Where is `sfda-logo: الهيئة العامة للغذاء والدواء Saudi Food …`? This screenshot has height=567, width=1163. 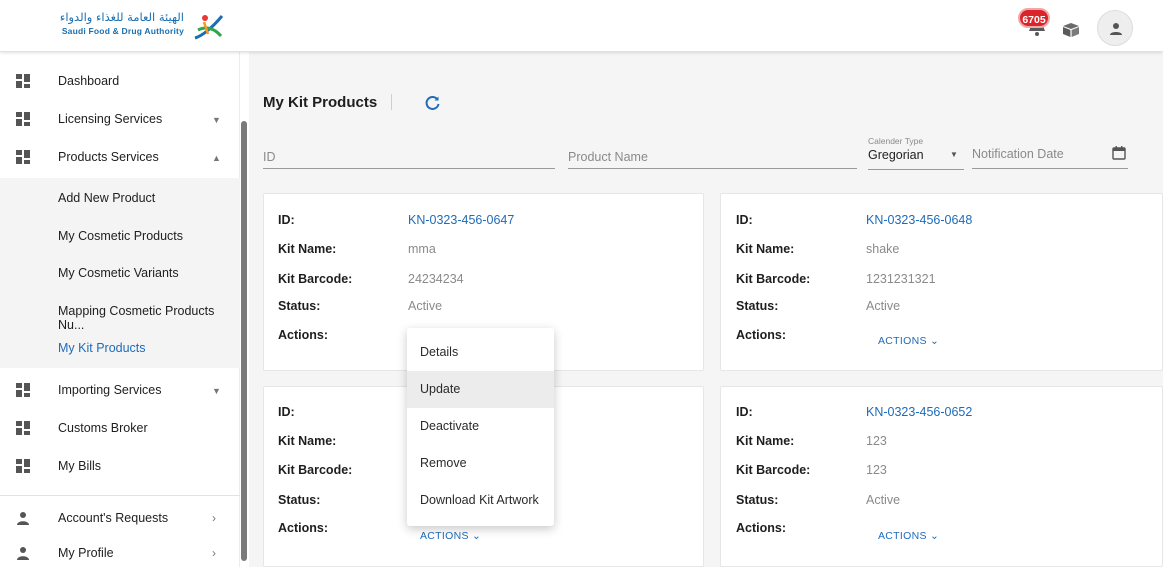 sfda-logo: الهيئة العامة للغذاء والدواء Saudi Food … is located at coordinates (139, 27).